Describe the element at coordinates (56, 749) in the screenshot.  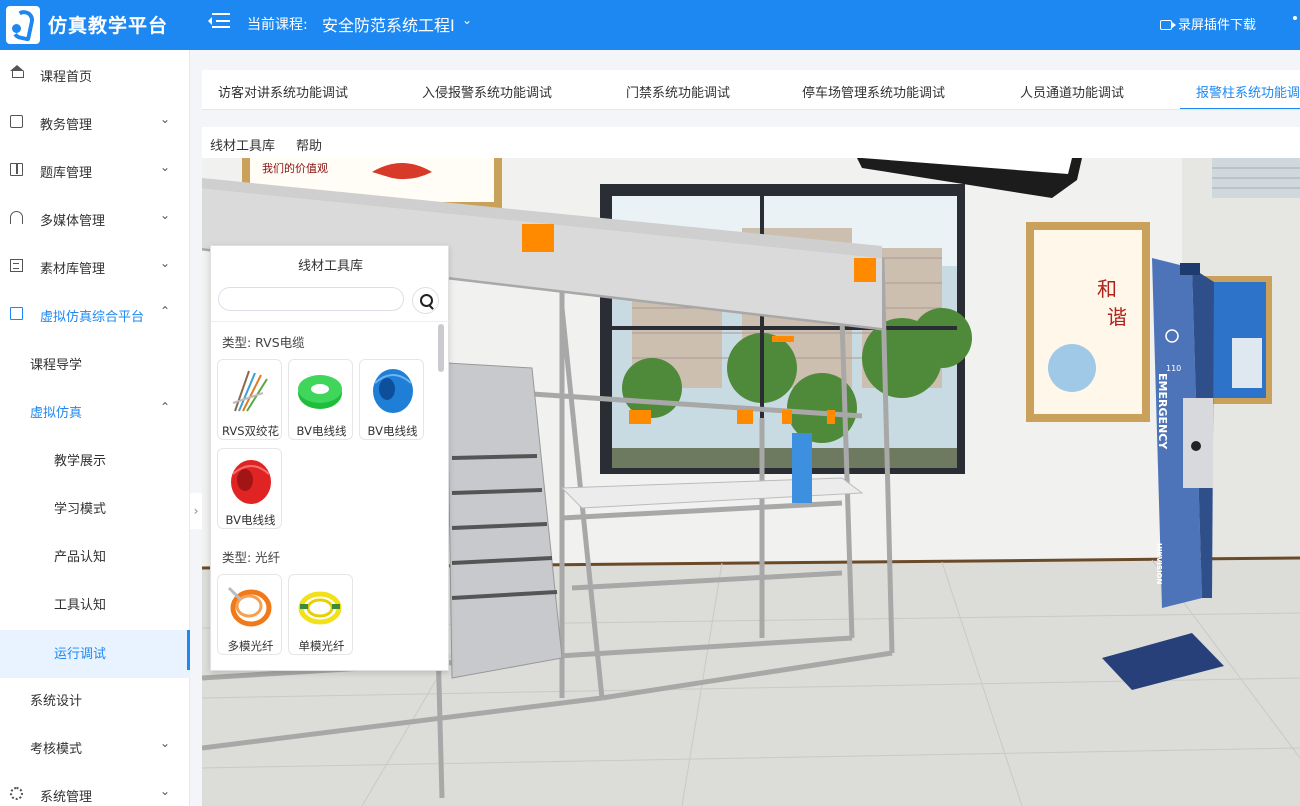
I see `sidebar-item-label: 考核模式` at that location.